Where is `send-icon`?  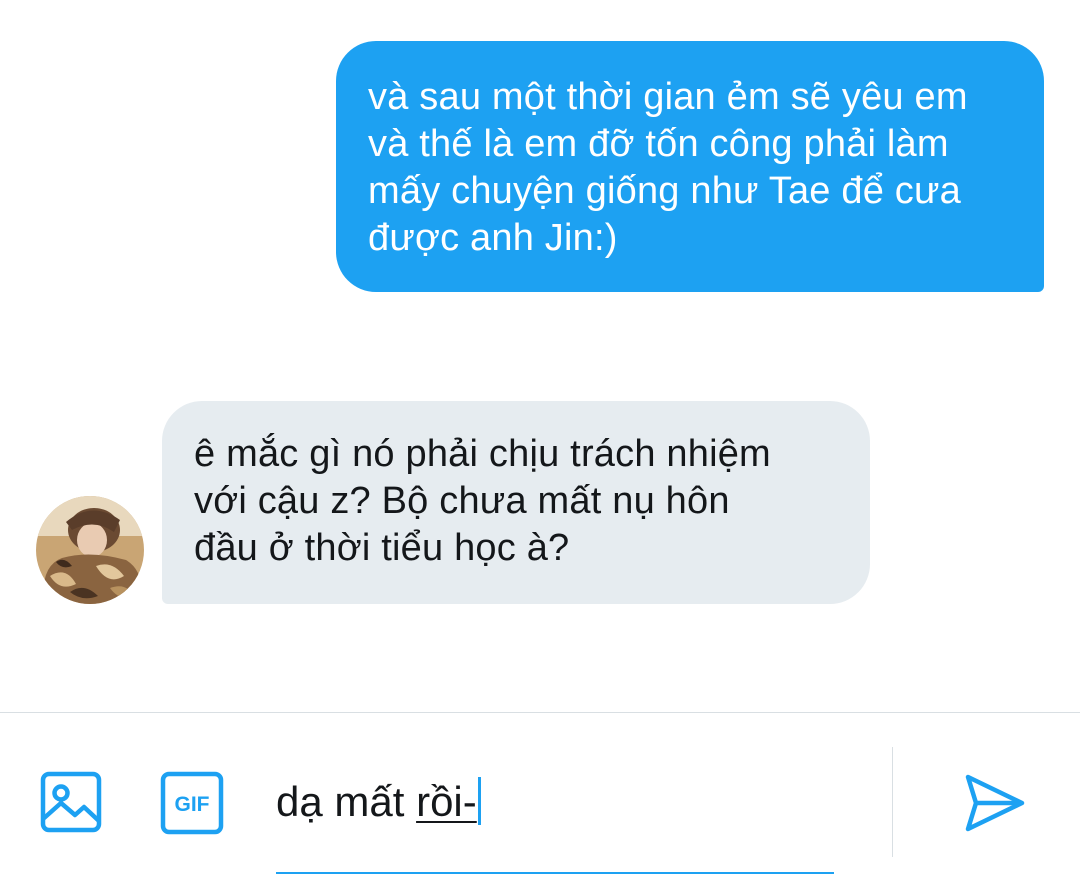
send-icon is located at coordinates (995, 803).